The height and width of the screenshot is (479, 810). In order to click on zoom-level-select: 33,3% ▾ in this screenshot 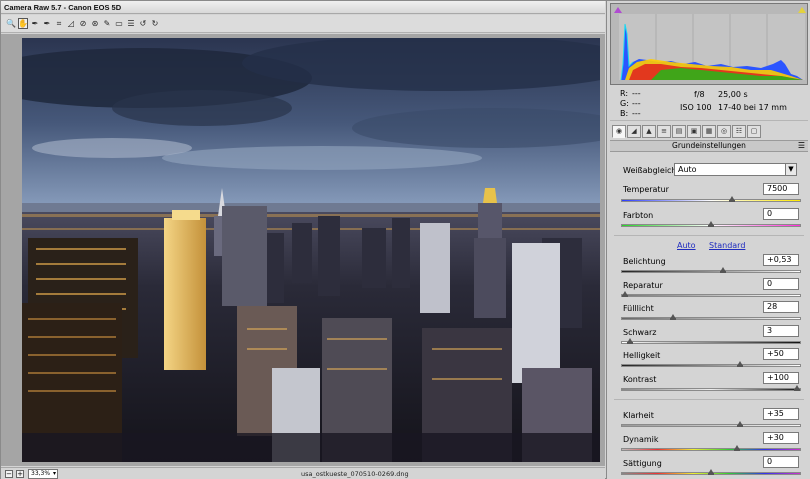, I will do `click(43, 474)`.